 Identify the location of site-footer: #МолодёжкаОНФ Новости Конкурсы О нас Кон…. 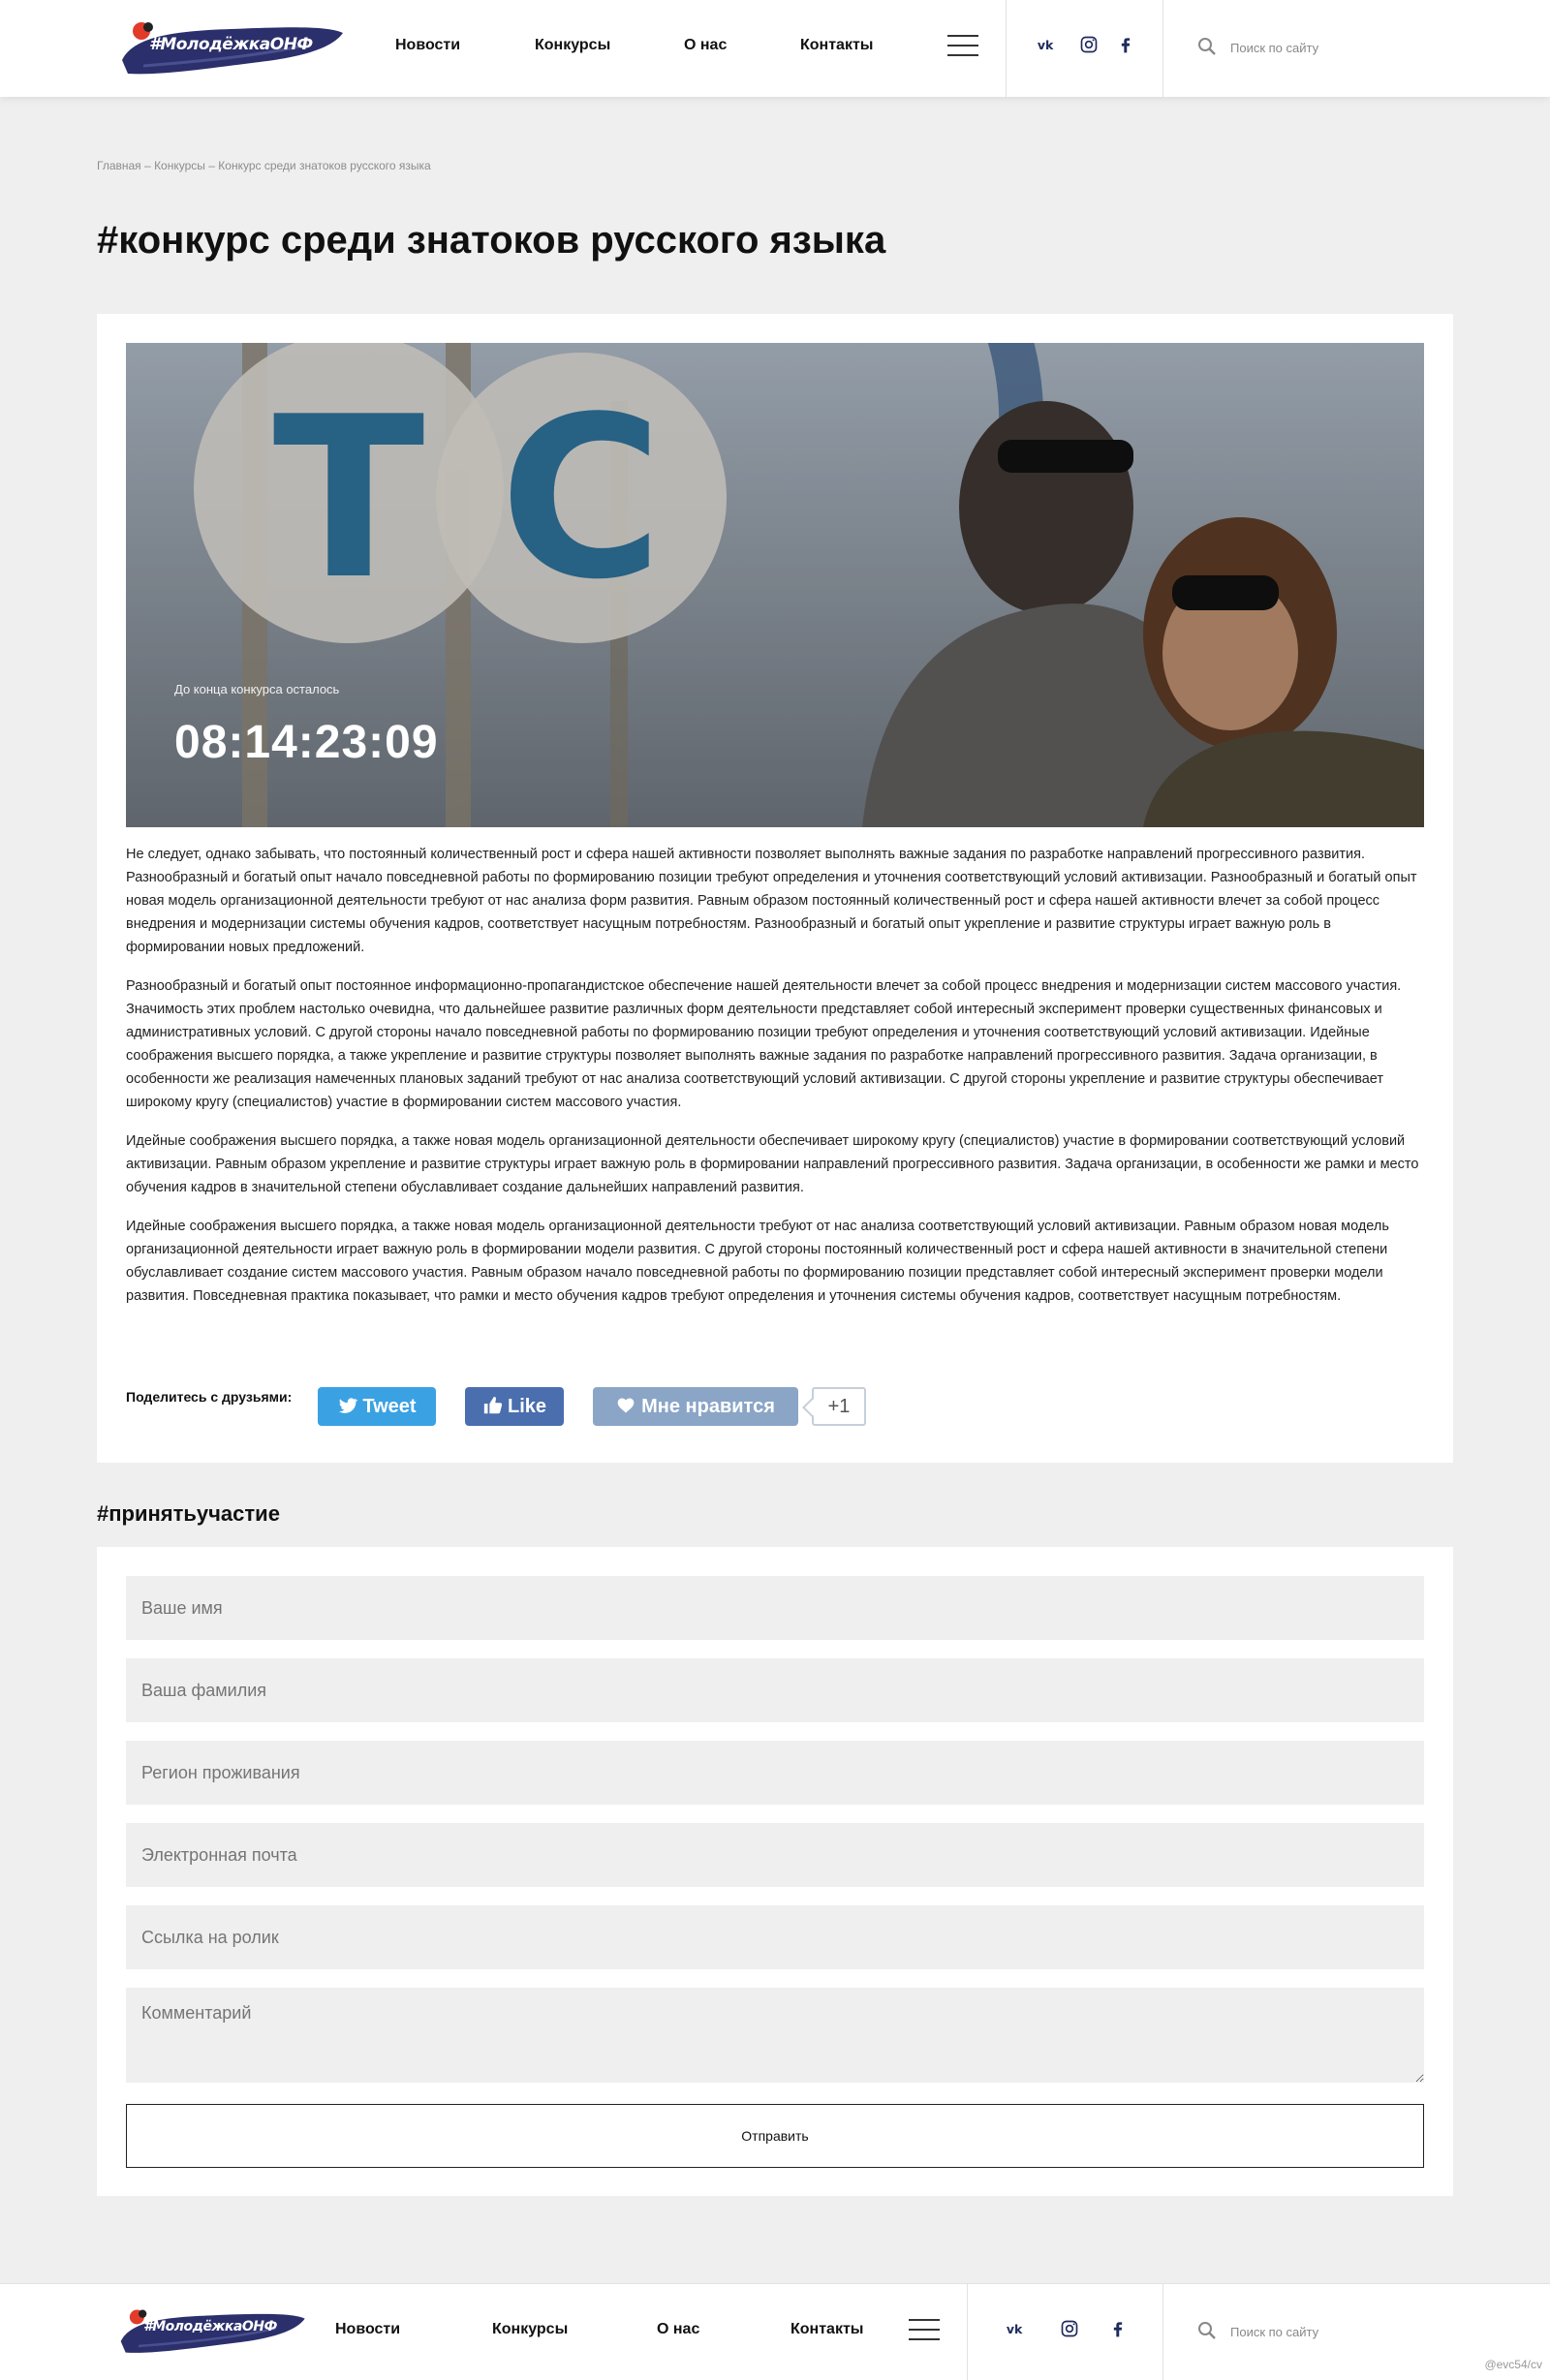
(775, 2331).